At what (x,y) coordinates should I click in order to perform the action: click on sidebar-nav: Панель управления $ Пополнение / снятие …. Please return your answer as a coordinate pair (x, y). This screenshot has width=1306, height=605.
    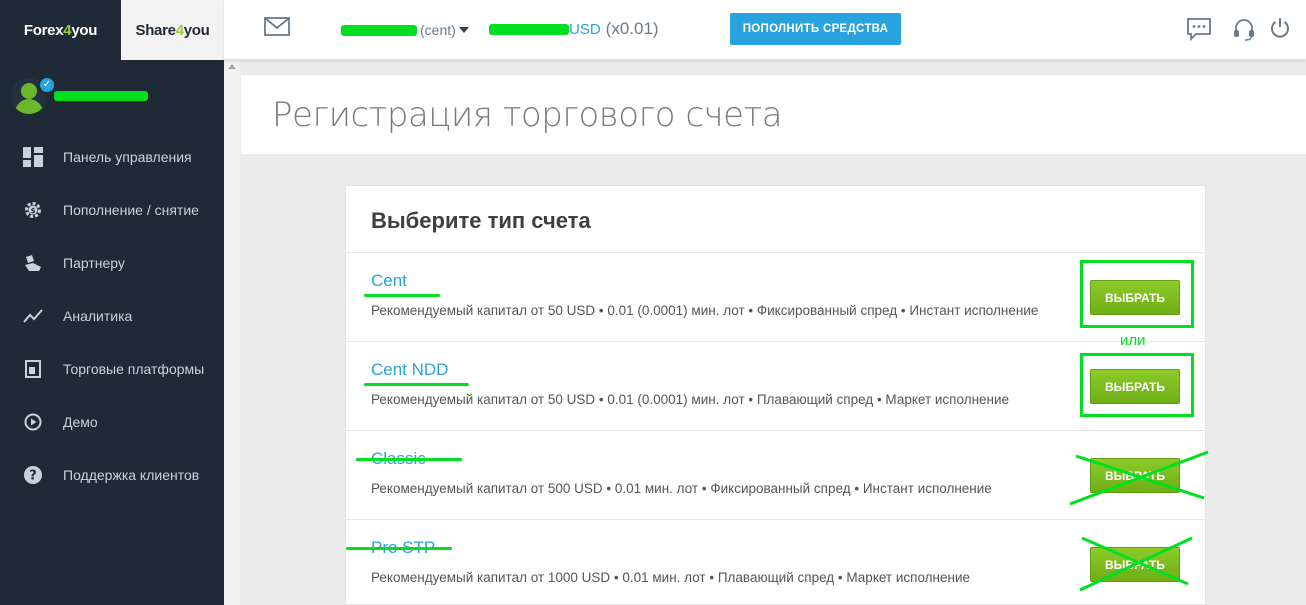
    Looking at the image, I should click on (112, 315).